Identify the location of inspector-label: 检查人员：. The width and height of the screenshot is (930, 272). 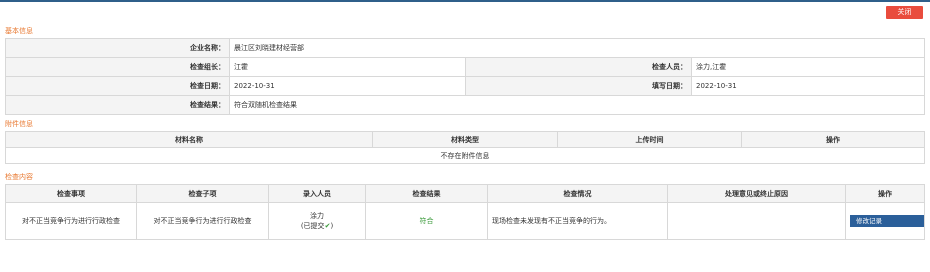
(578, 67).